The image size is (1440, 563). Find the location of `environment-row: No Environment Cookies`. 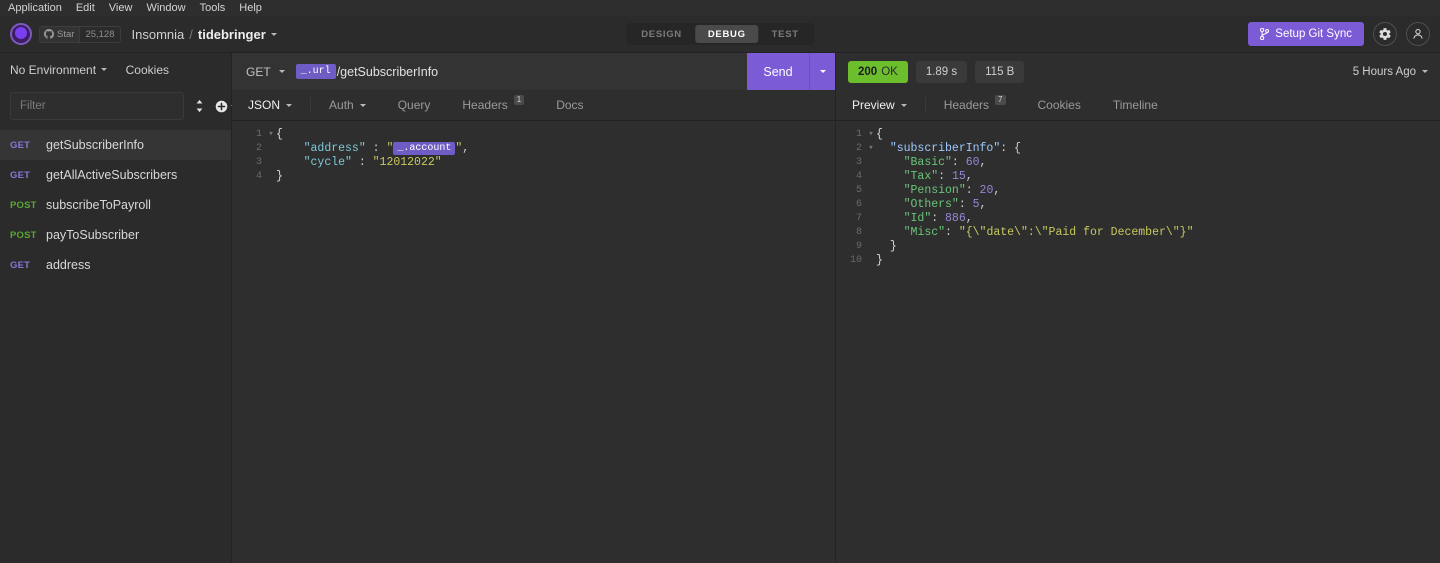

environment-row: No Environment Cookies is located at coordinates (115, 69).